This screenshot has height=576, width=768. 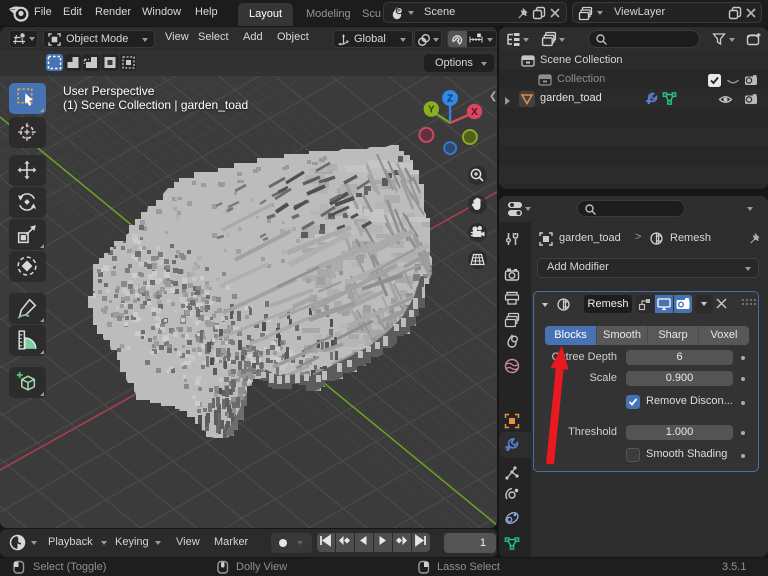 What do you see at coordinates (431, 110) in the screenshot?
I see `svg-text: Y` at bounding box center [431, 110].